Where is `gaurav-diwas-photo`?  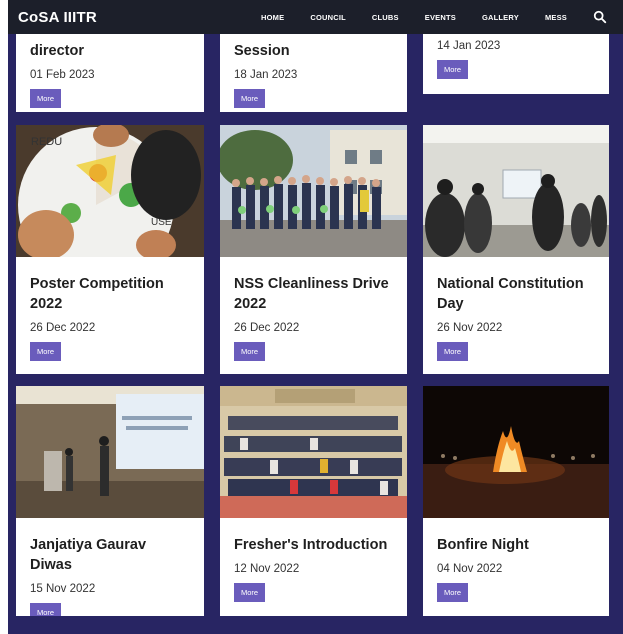
gaurav-diwas-photo is located at coordinates (110, 452).